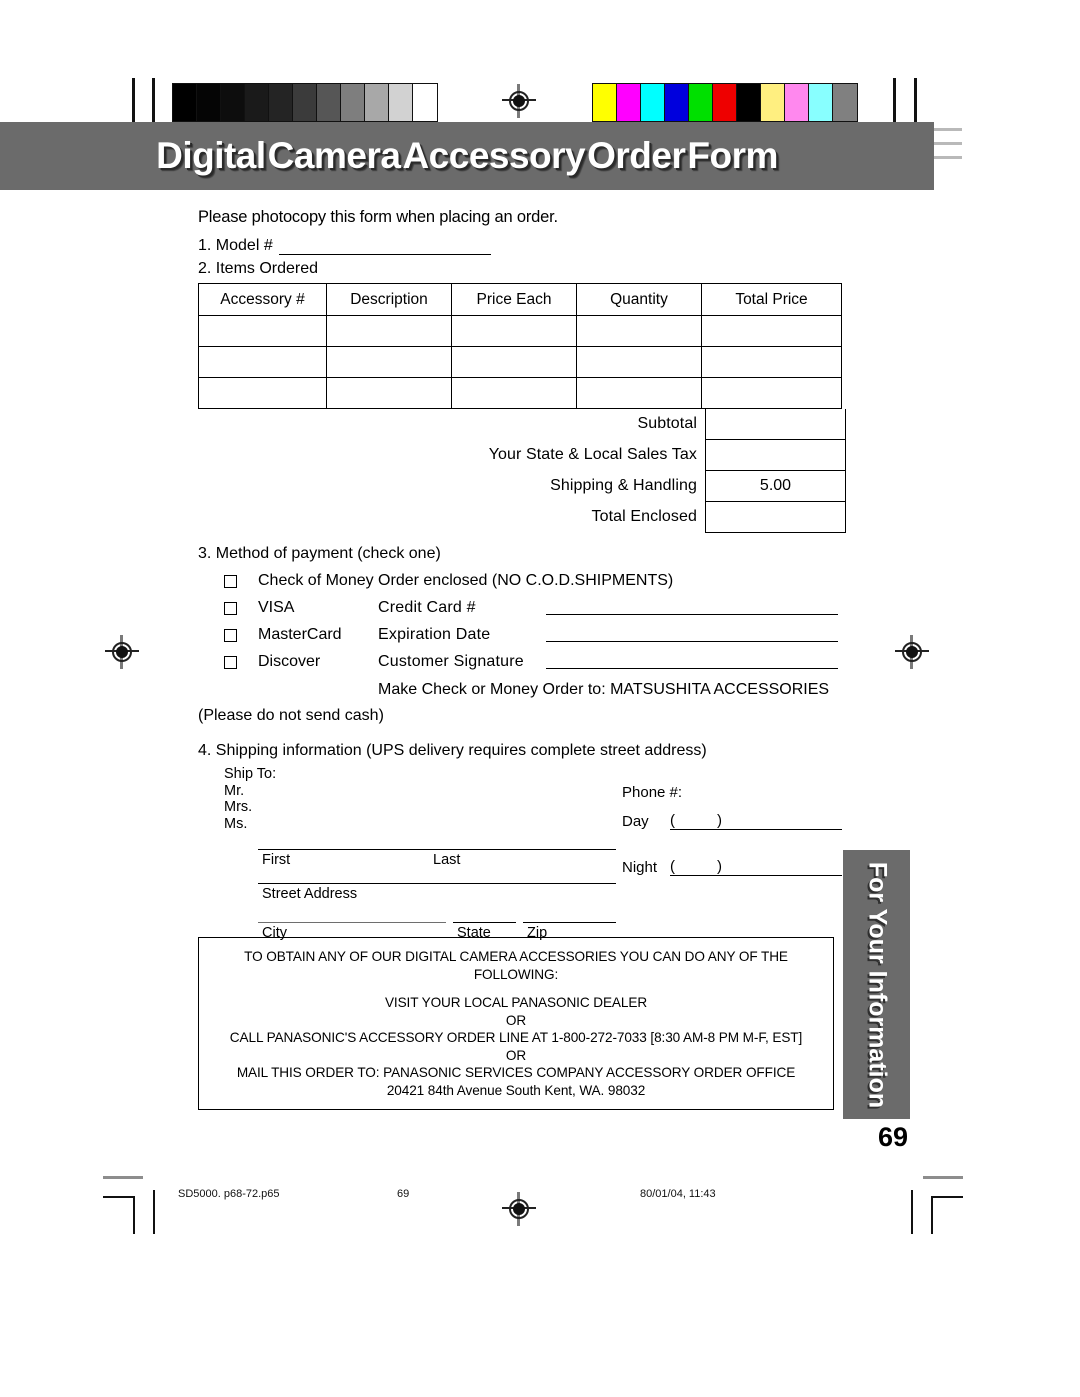 This screenshot has height=1397, width=1080. What do you see at coordinates (276, 860) in the screenshot?
I see `first-name-caption: First` at bounding box center [276, 860].